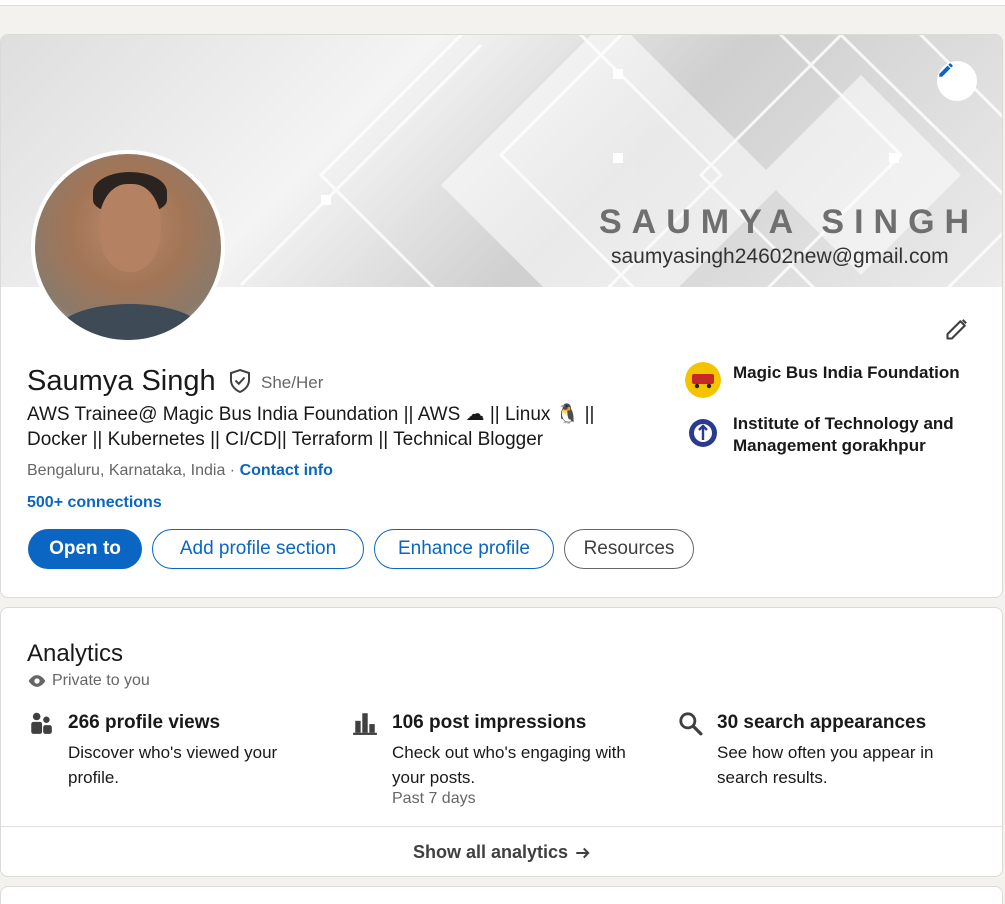 This screenshot has height=904, width=1005. Describe the element at coordinates (37, 681) in the screenshot. I see `eye-icon` at that location.